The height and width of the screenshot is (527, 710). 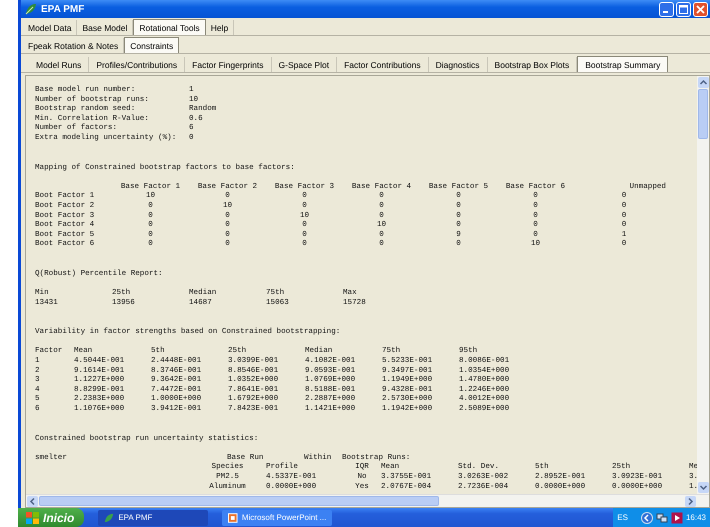 I want to click on start-button: Inicio, so click(x=51, y=517).